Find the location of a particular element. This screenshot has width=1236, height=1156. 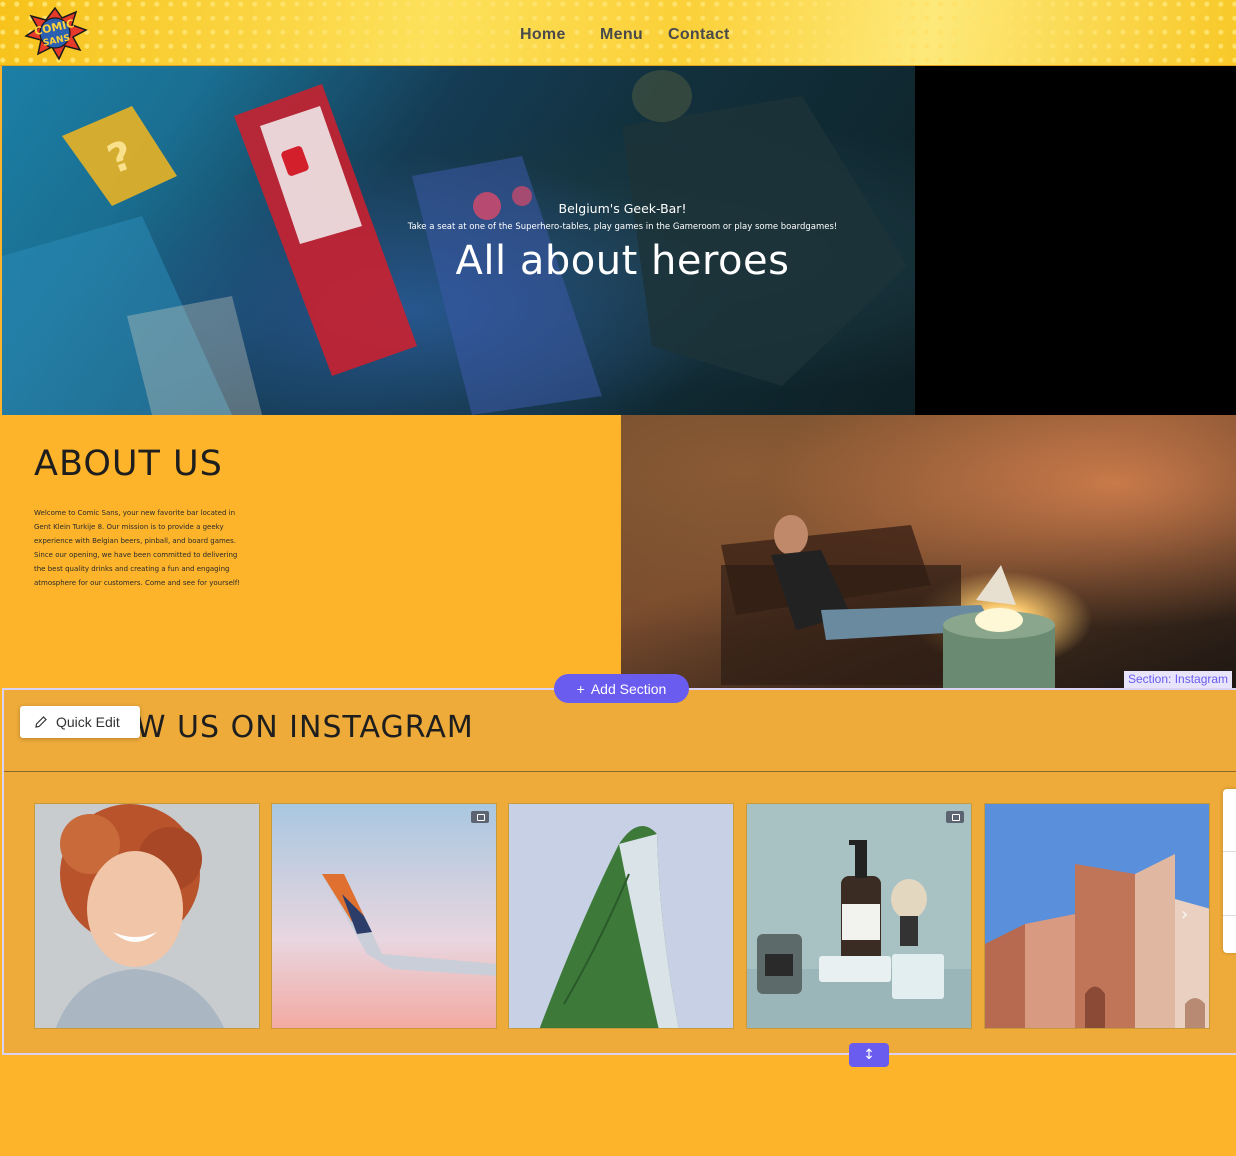

airplane-wing-image is located at coordinates (384, 916).